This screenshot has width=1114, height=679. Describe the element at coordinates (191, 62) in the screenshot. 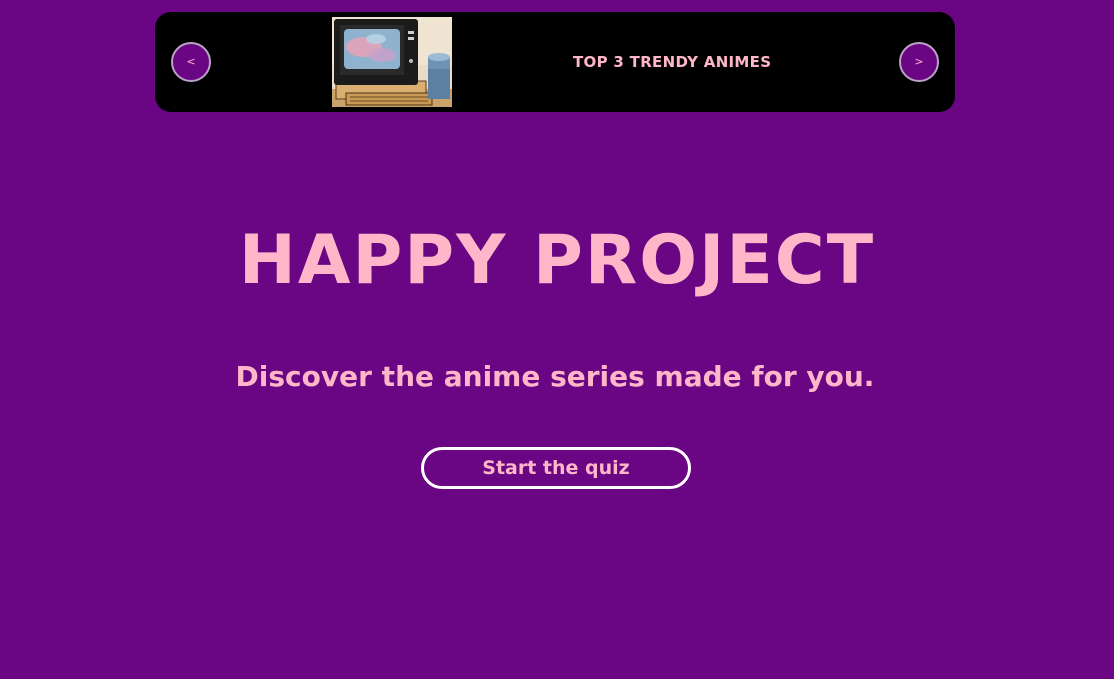

I see `carousel-prev-button: <` at that location.